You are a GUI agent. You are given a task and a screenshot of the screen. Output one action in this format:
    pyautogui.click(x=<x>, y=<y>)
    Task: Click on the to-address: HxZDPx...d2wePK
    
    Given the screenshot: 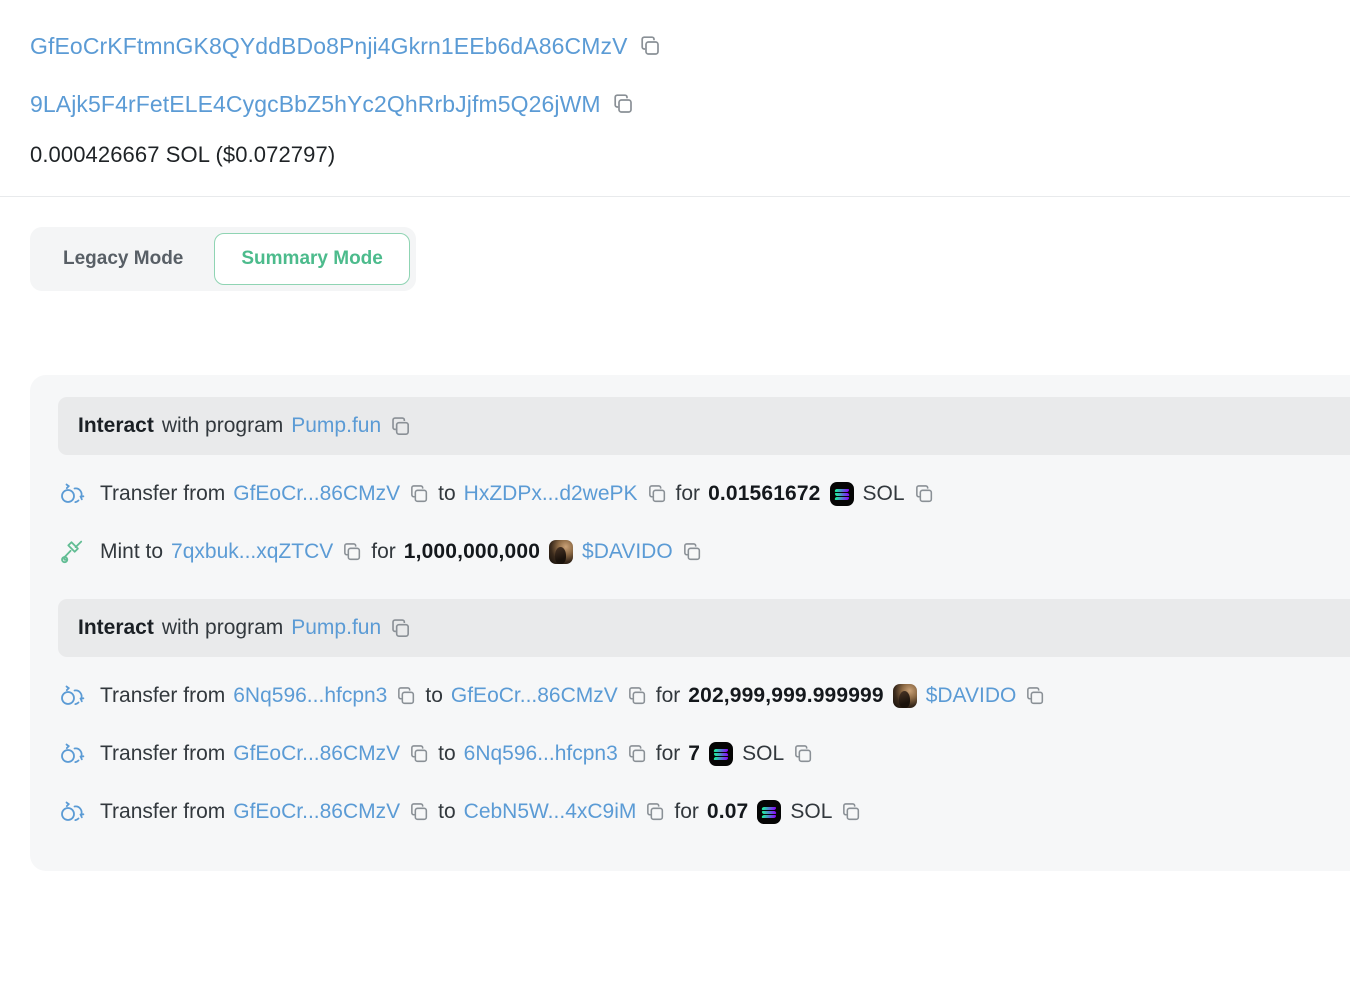 What is the action you would take?
    pyautogui.click(x=551, y=494)
    